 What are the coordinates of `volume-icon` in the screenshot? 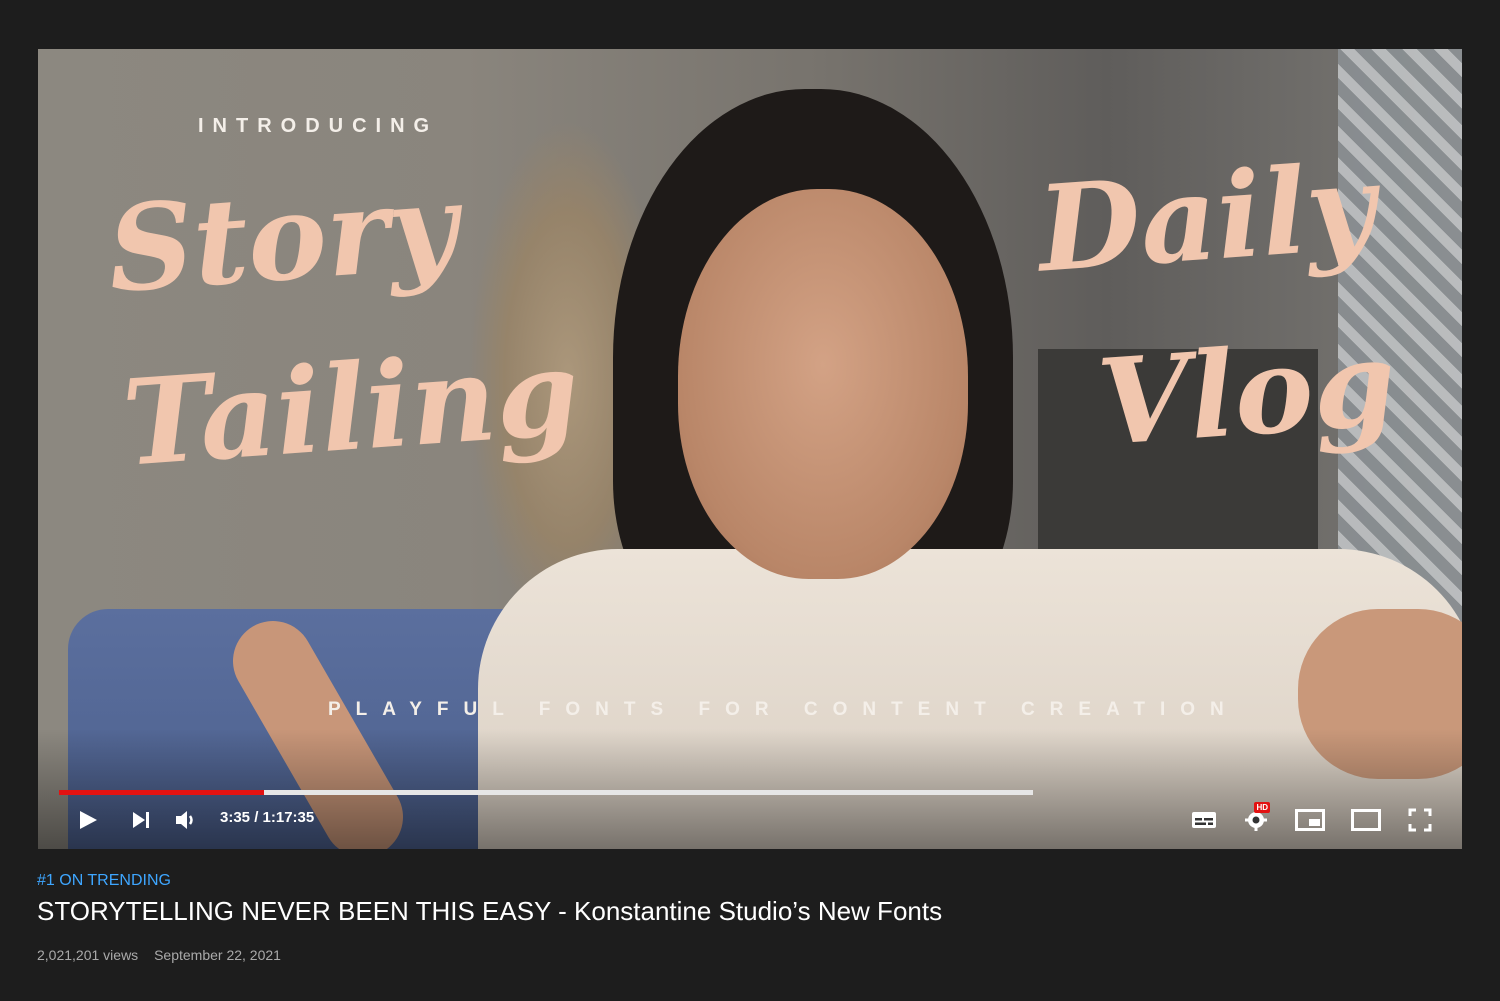 It's located at (186, 820).